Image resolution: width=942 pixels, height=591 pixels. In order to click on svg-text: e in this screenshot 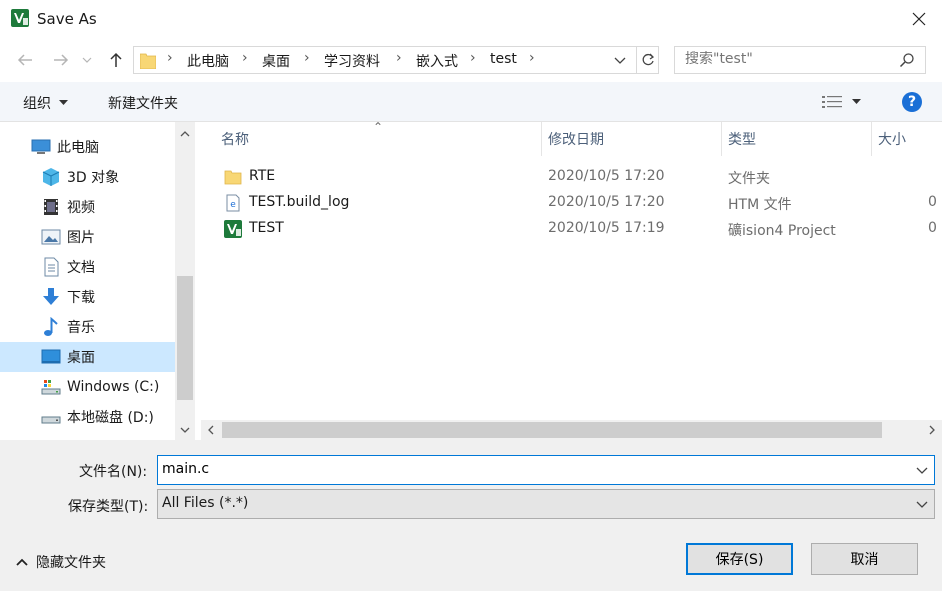, I will do `click(233, 205)`.